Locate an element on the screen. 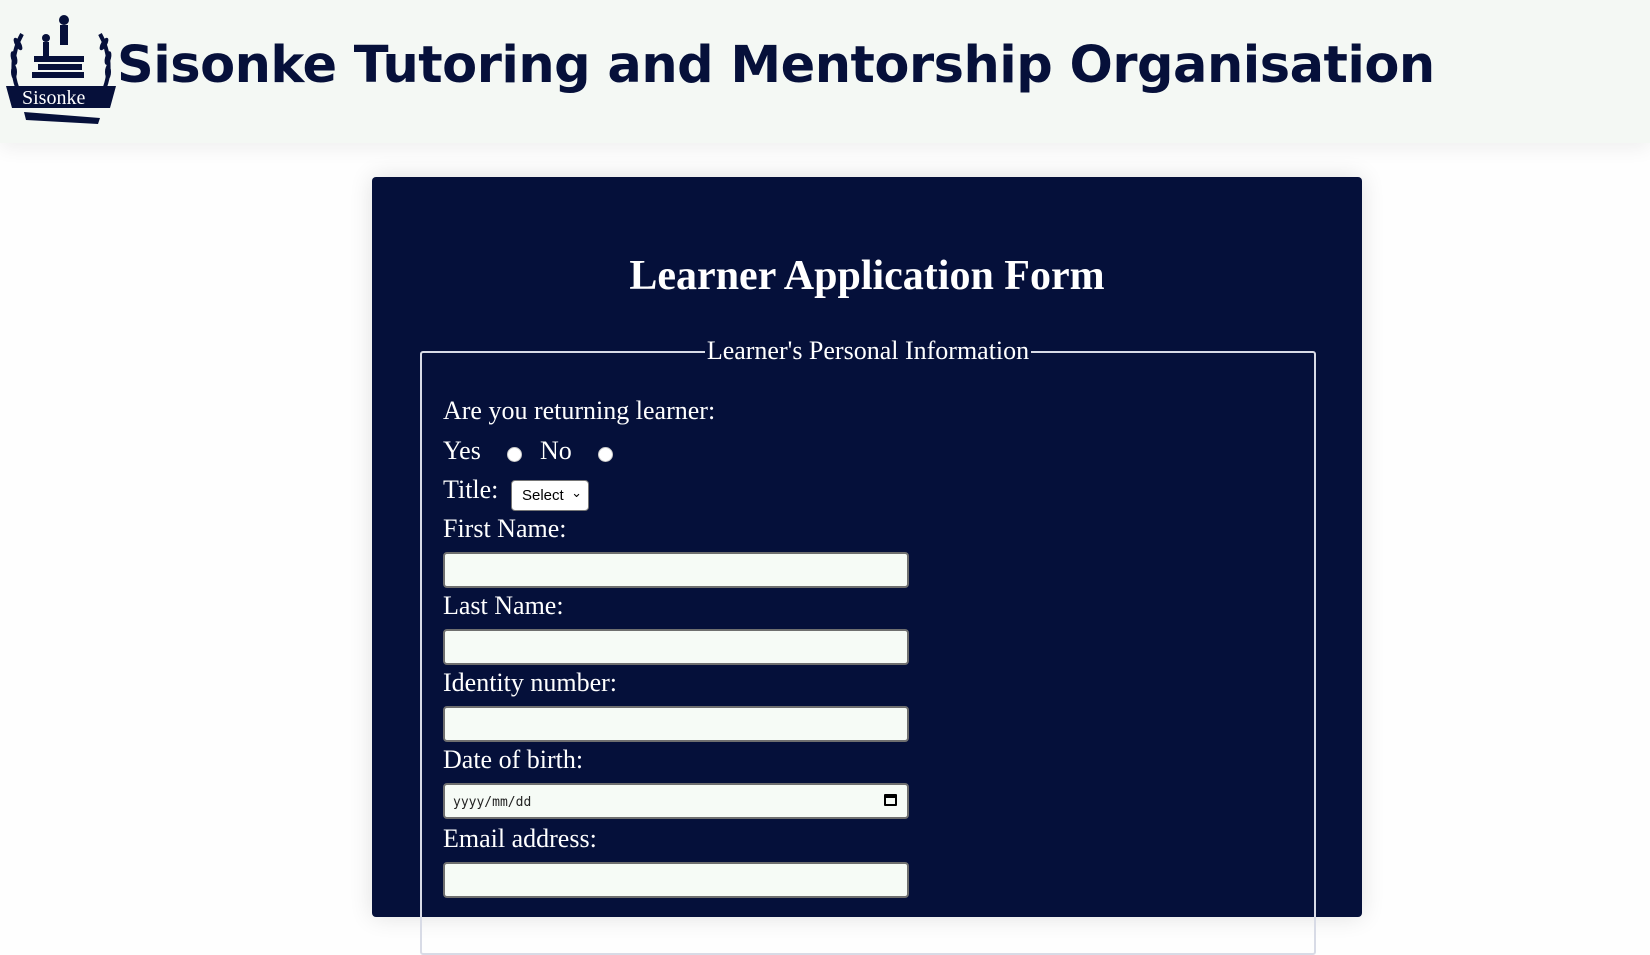 This screenshot has height=955, width=1650. legend-text: Learner's Personal Information is located at coordinates (868, 350).